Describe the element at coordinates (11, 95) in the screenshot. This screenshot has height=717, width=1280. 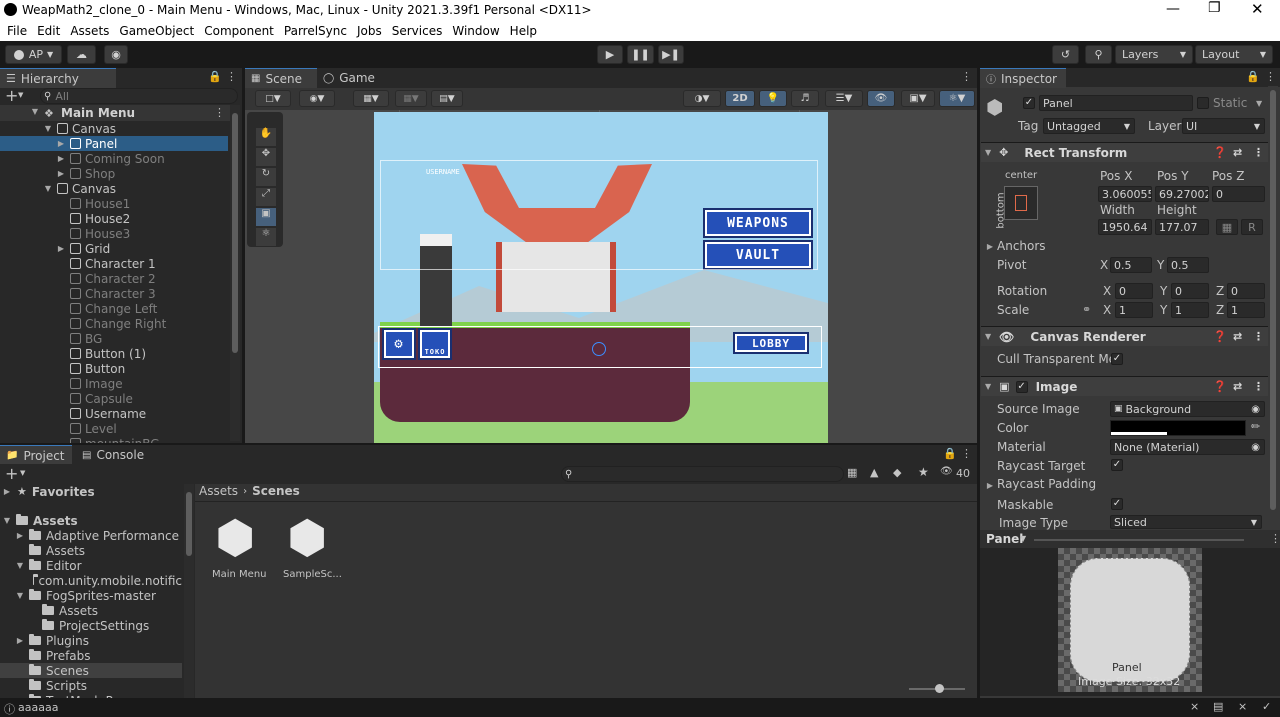
I see `add-button: +` at that location.